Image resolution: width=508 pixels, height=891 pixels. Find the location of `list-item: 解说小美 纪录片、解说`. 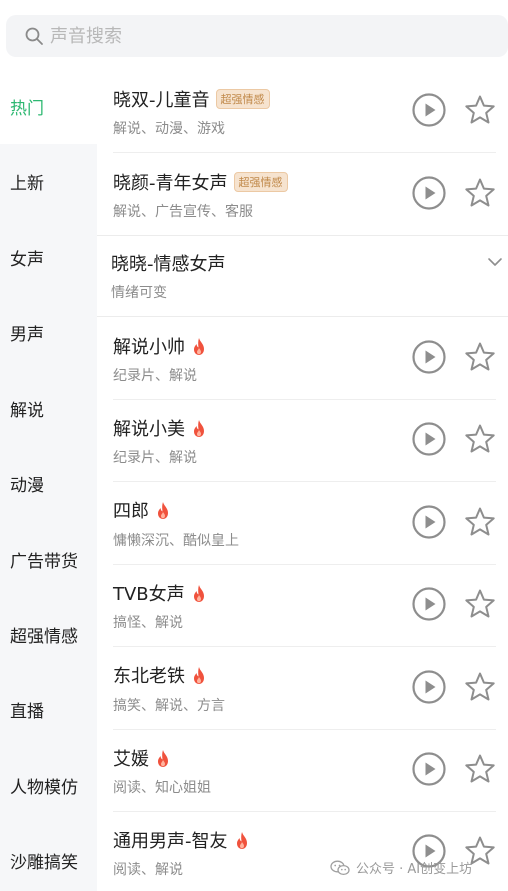

list-item: 解说小美 纪录片、解说 is located at coordinates (302, 440).